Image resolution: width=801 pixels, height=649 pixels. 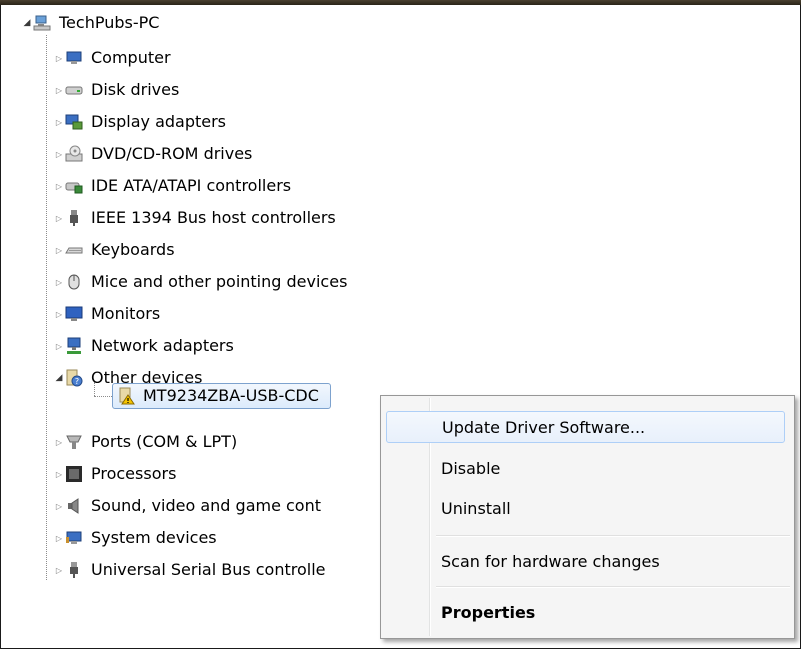 What do you see at coordinates (162, 345) in the screenshot?
I see `tree-item-label: Network adapters` at bounding box center [162, 345].